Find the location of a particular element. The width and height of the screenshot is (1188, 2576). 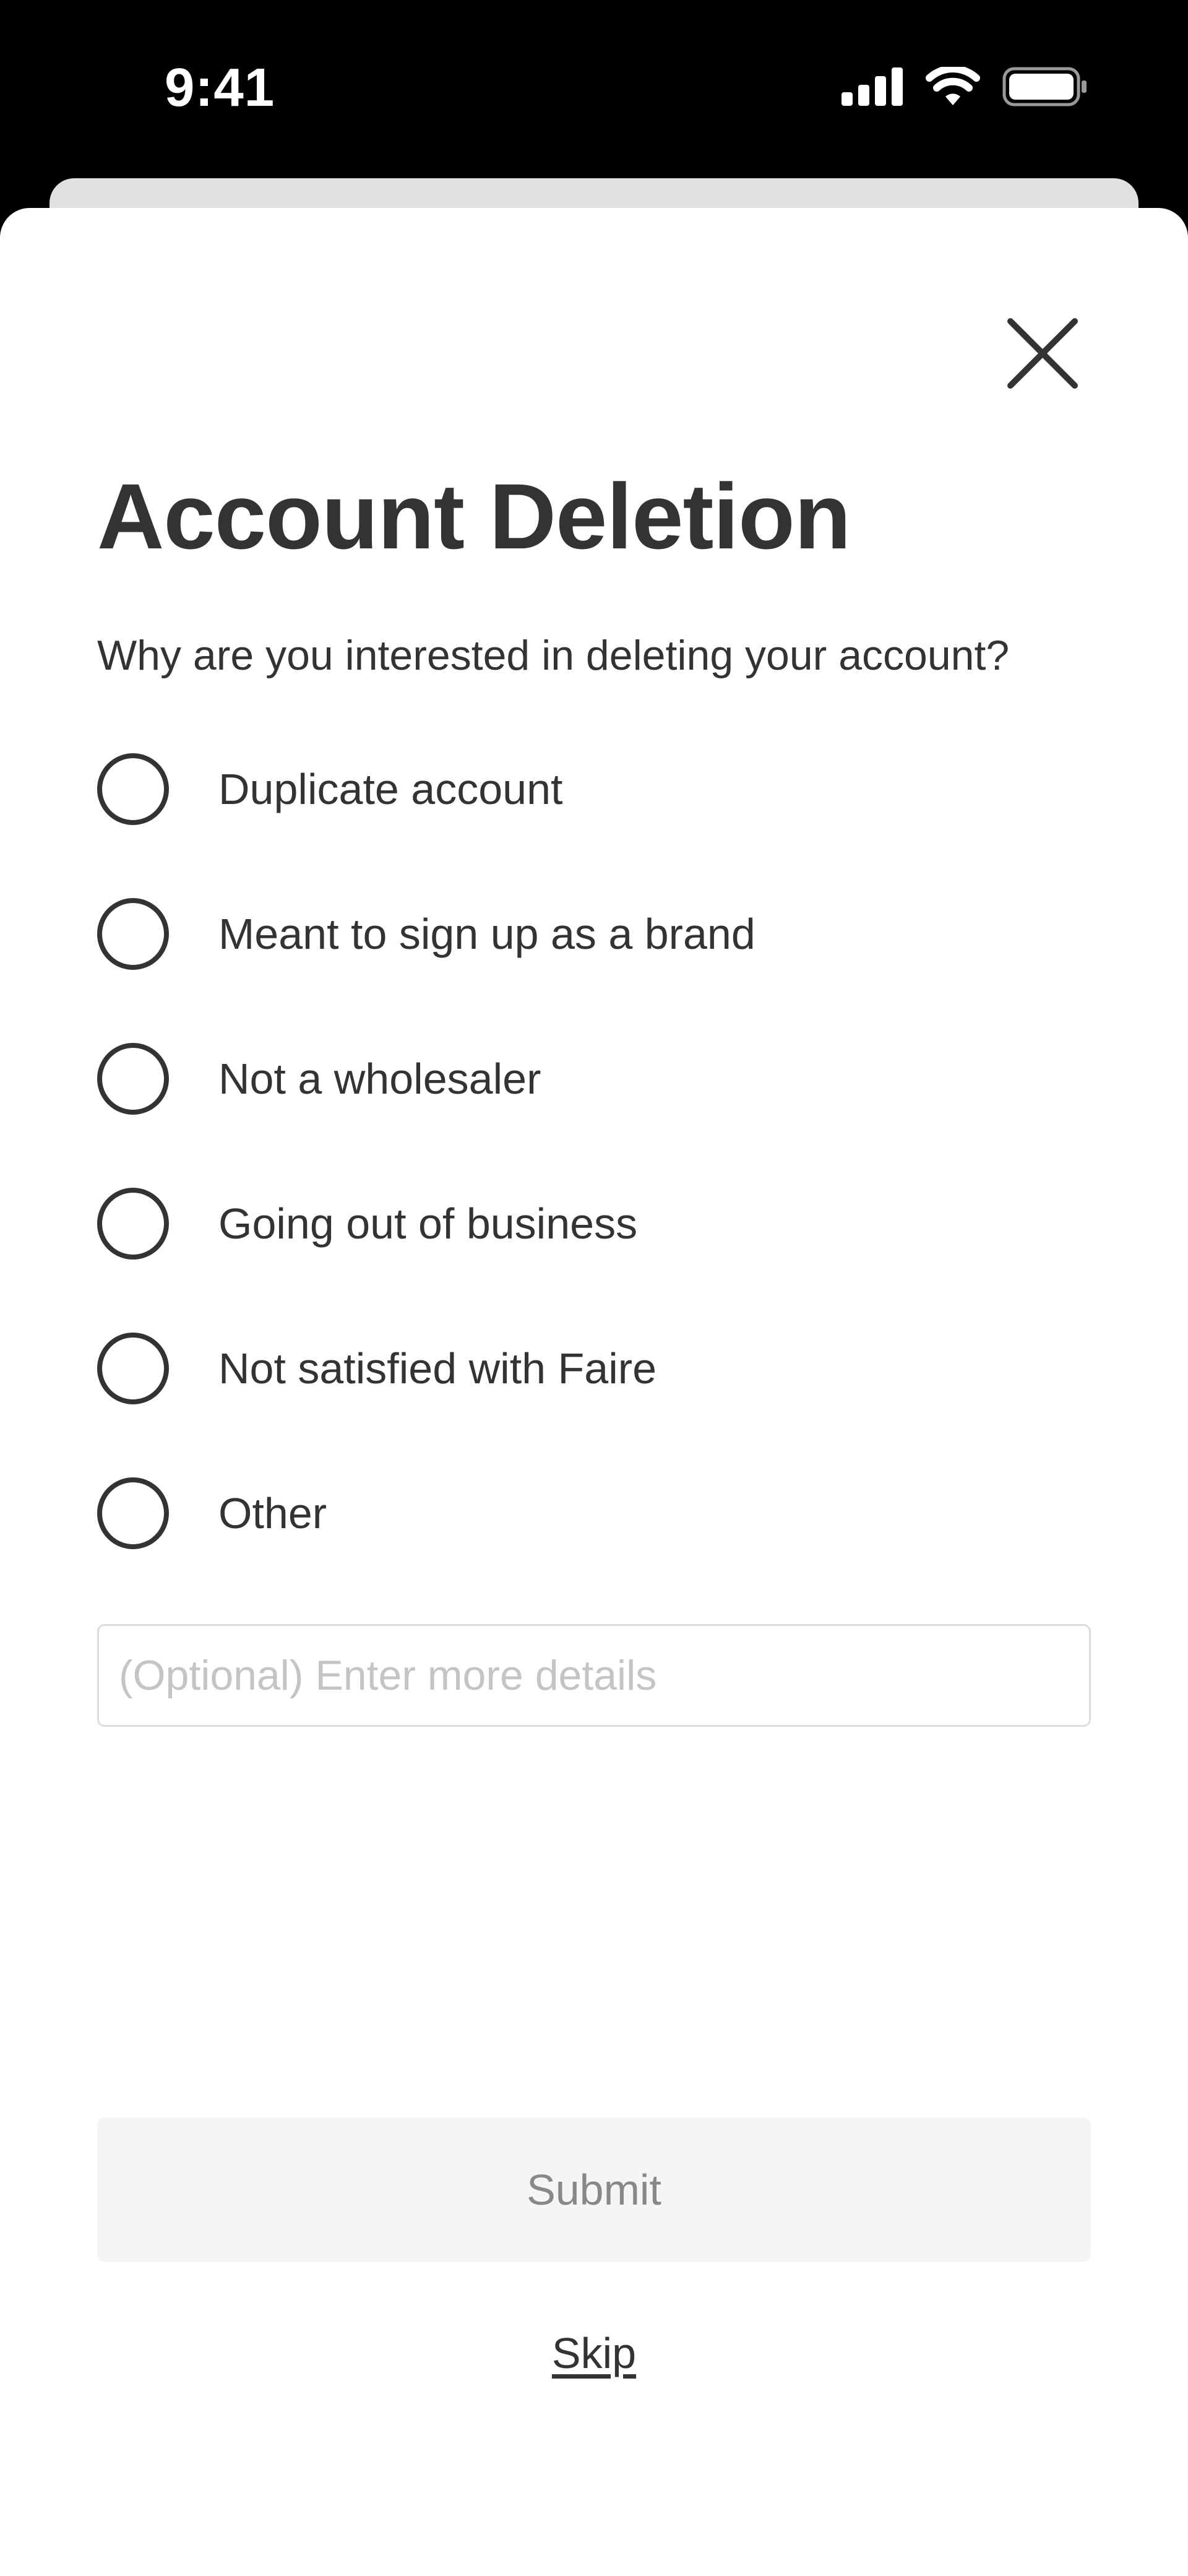

submit-button: Submit is located at coordinates (594, 2189).